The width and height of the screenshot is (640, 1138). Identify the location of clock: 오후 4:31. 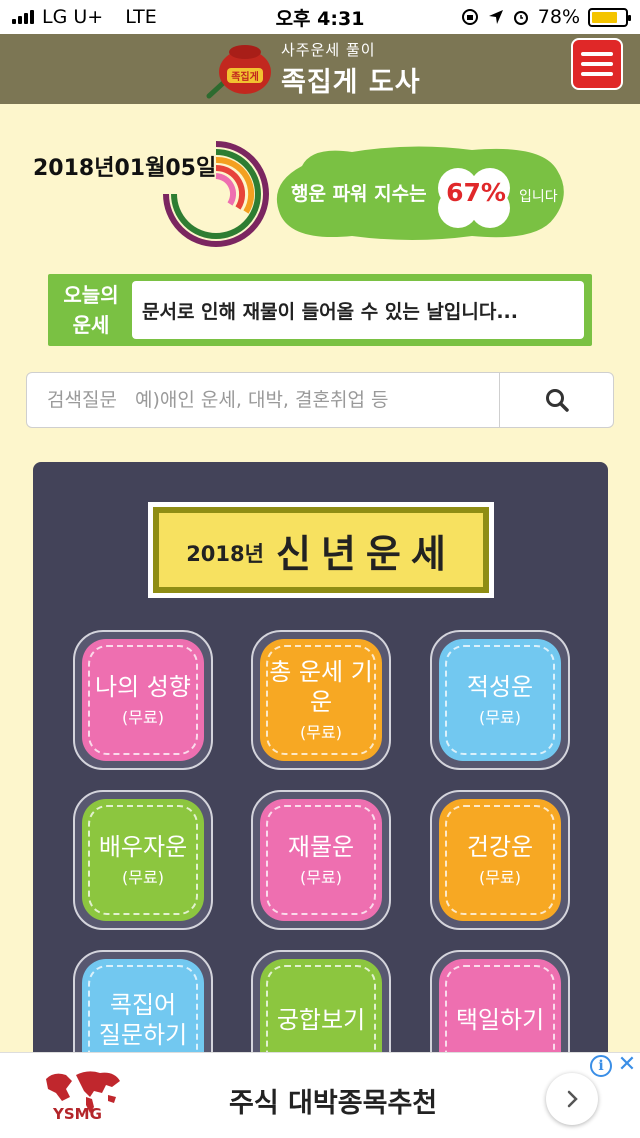
(320, 18).